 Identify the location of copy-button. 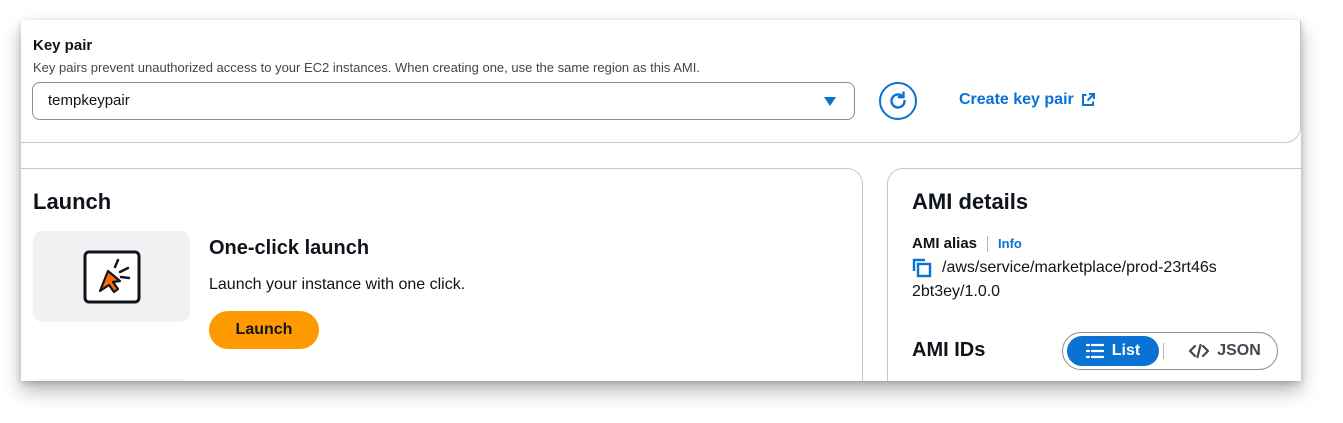
(922, 268).